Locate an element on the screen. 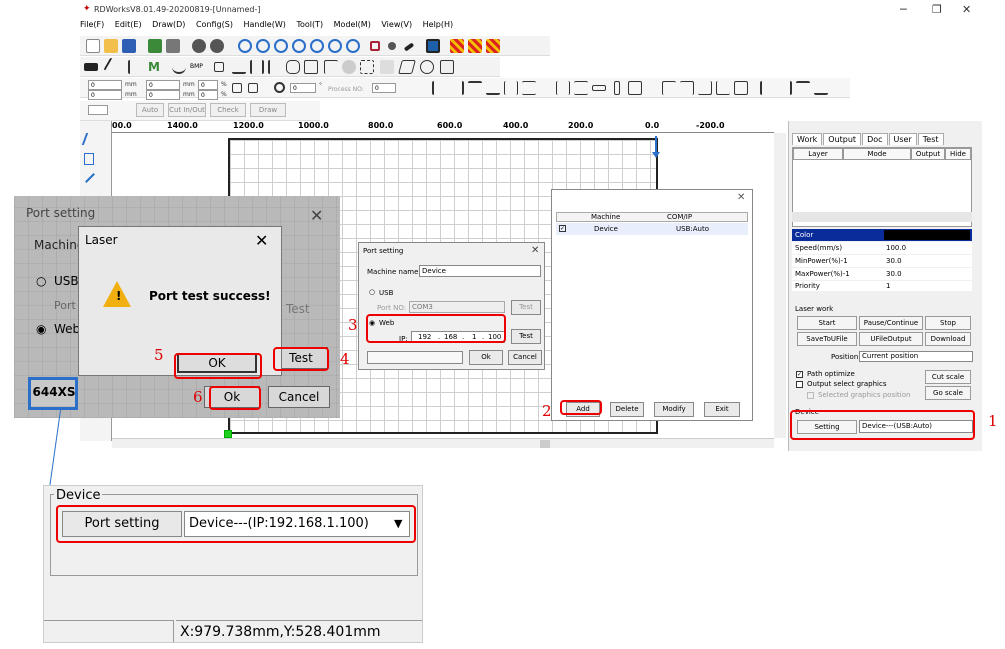 This screenshot has height=649, width=1005. monitor-icon is located at coordinates (433, 46).